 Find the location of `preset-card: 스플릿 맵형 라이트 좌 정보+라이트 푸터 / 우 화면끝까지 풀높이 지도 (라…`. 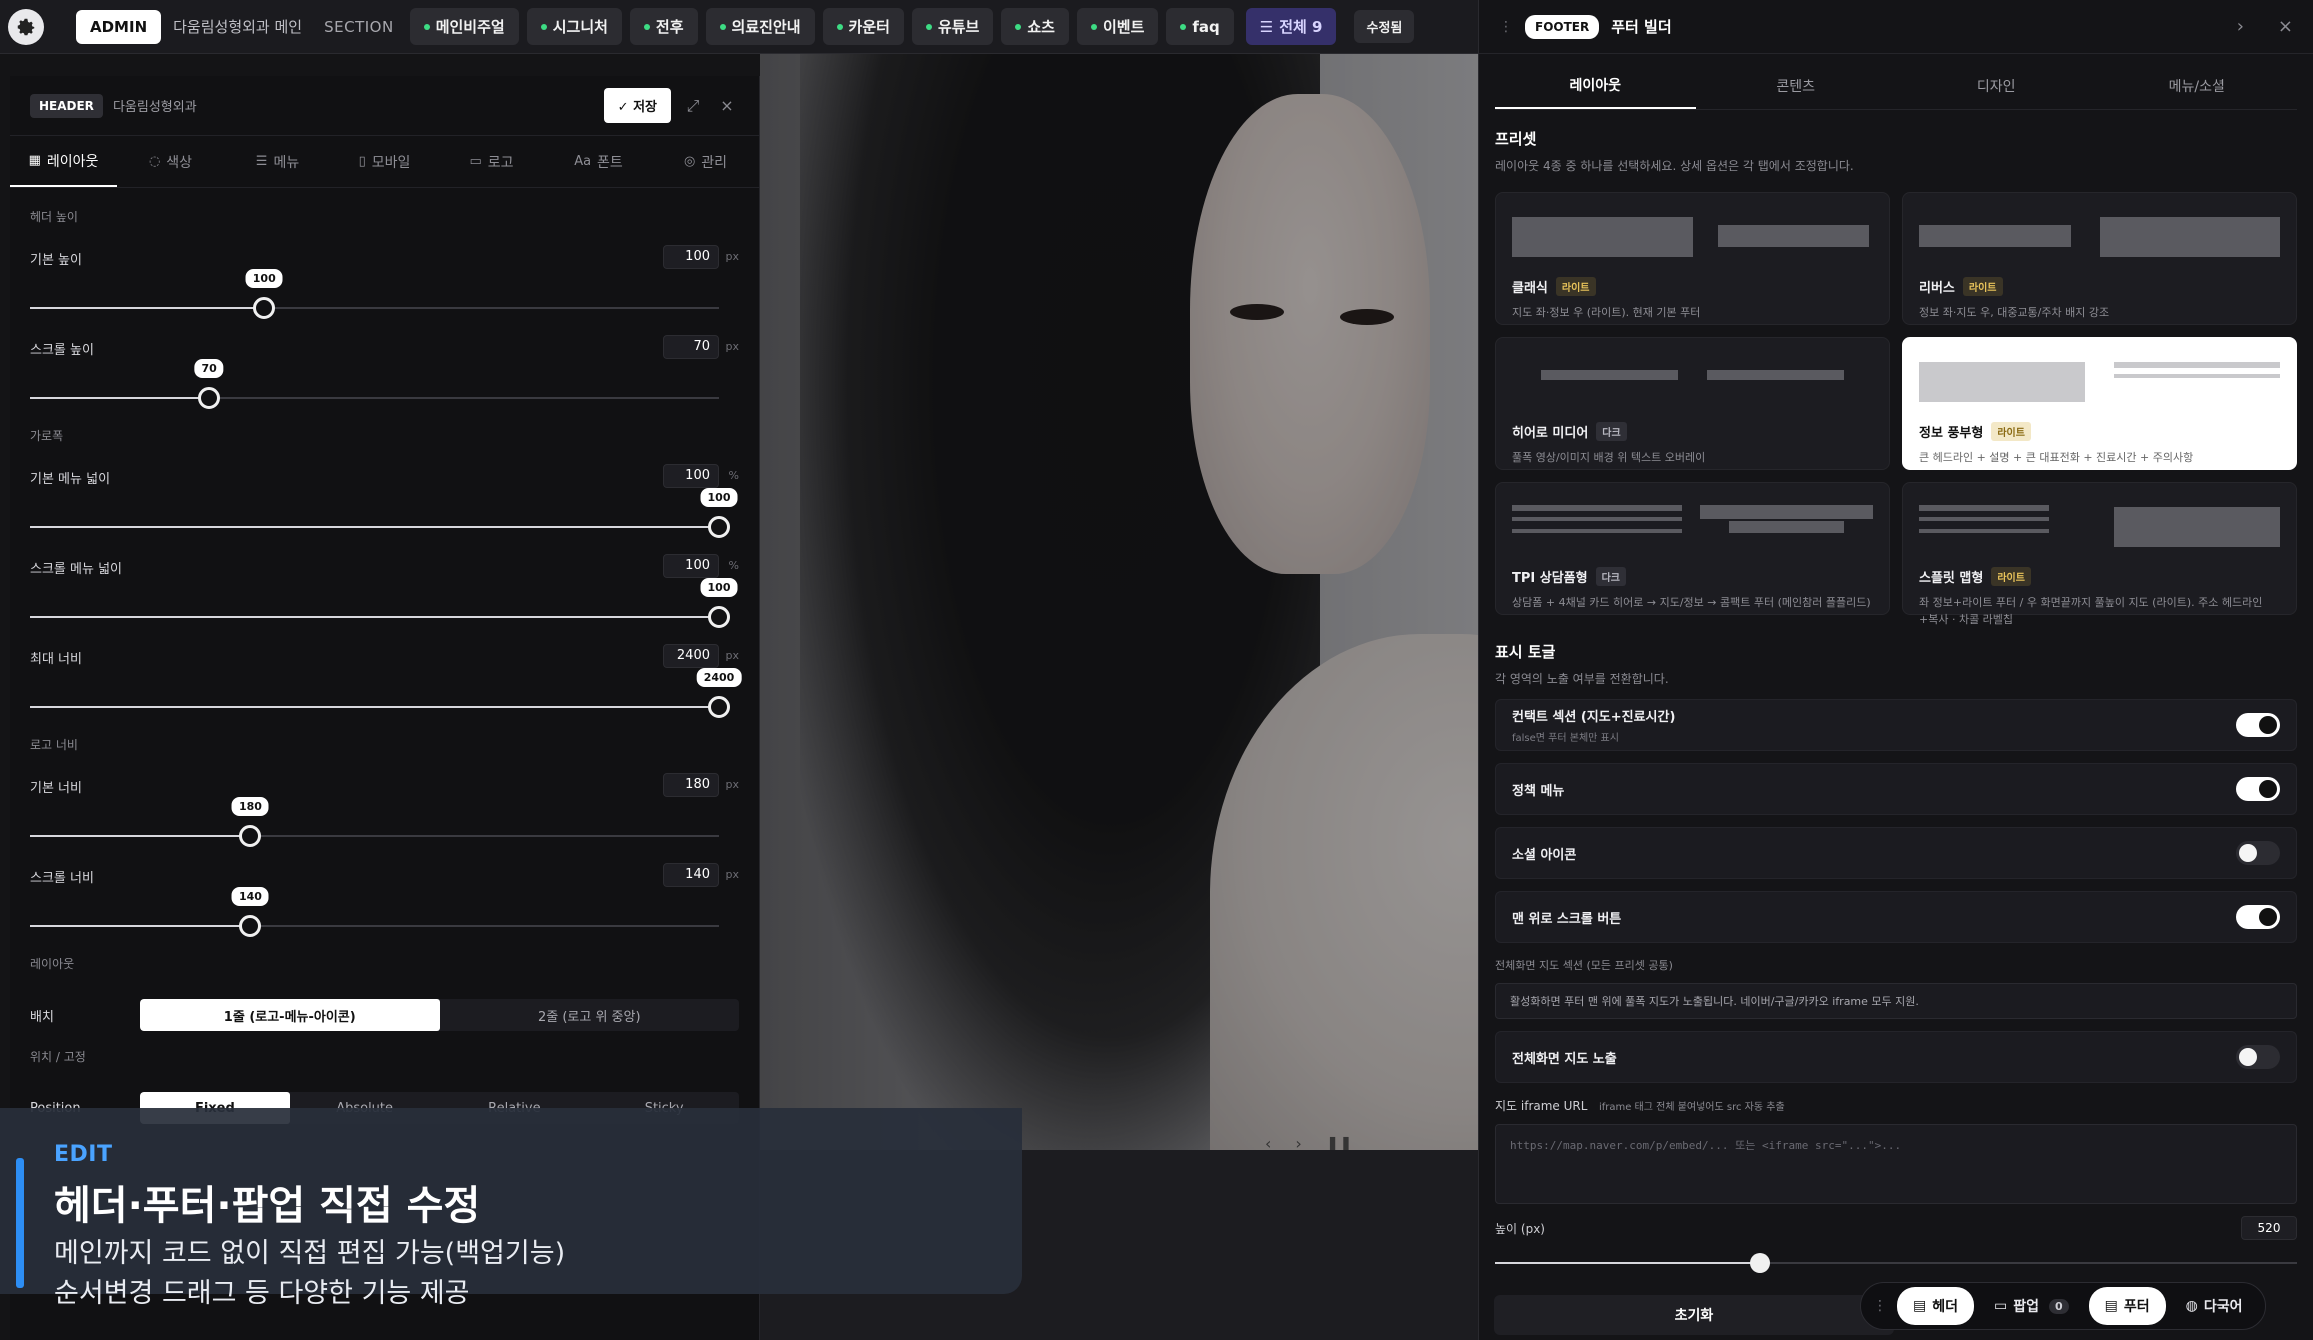

preset-card: 스플릿 맵형 라이트 좌 정보+라이트 푸터 / 우 화면끝까지 풀높이 지도 (라… is located at coordinates (2099, 554).